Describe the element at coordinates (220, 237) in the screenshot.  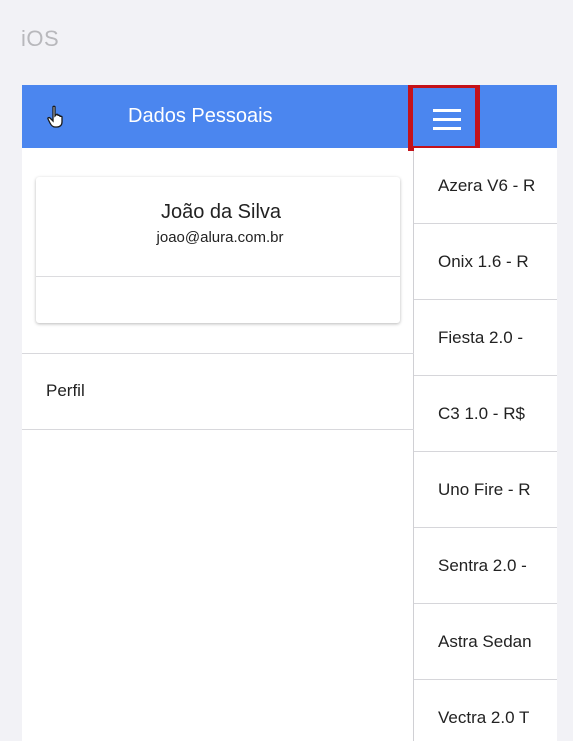
I see `user-email: joao@alura.com.br` at that location.